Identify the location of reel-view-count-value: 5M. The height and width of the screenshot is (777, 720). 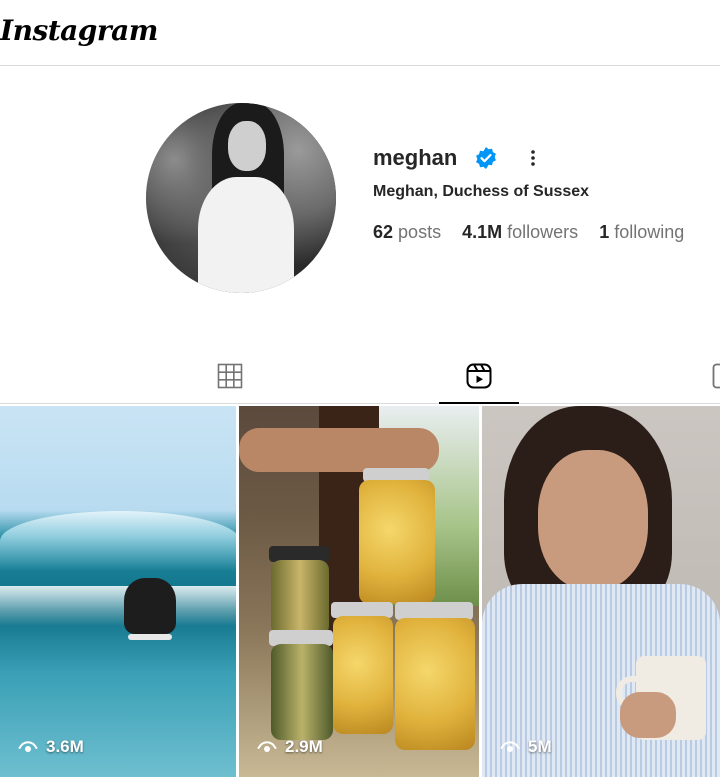
(540, 746).